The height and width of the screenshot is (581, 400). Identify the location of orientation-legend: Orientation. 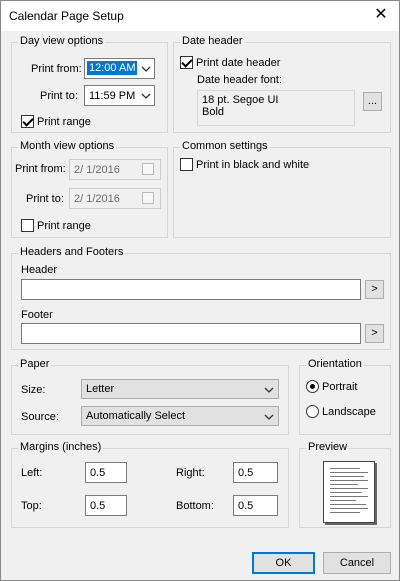
(335, 364).